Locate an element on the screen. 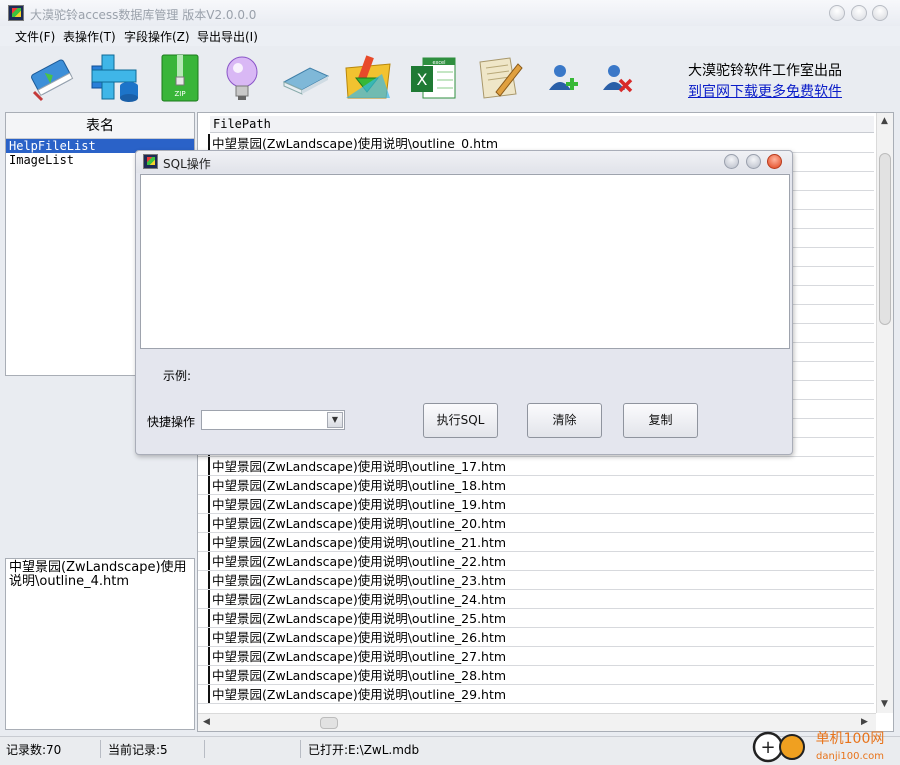  cell-filepath: 中望景园(ZwLandscape)使用说明\outline_29.htm is located at coordinates (359, 694).